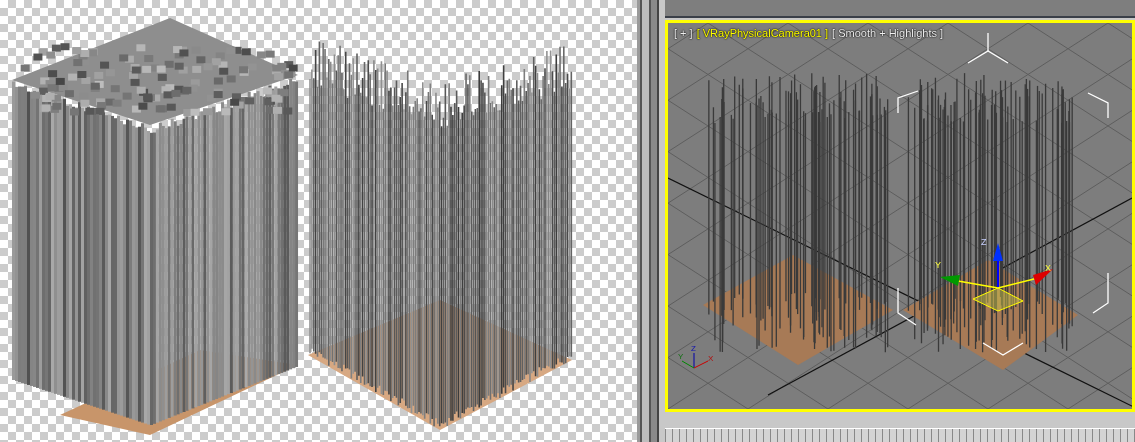 The height and width of the screenshot is (442, 1135). Describe the element at coordinates (888, 33) in the screenshot. I see `viewport-label: [ Smooth + Highlights ]` at that location.